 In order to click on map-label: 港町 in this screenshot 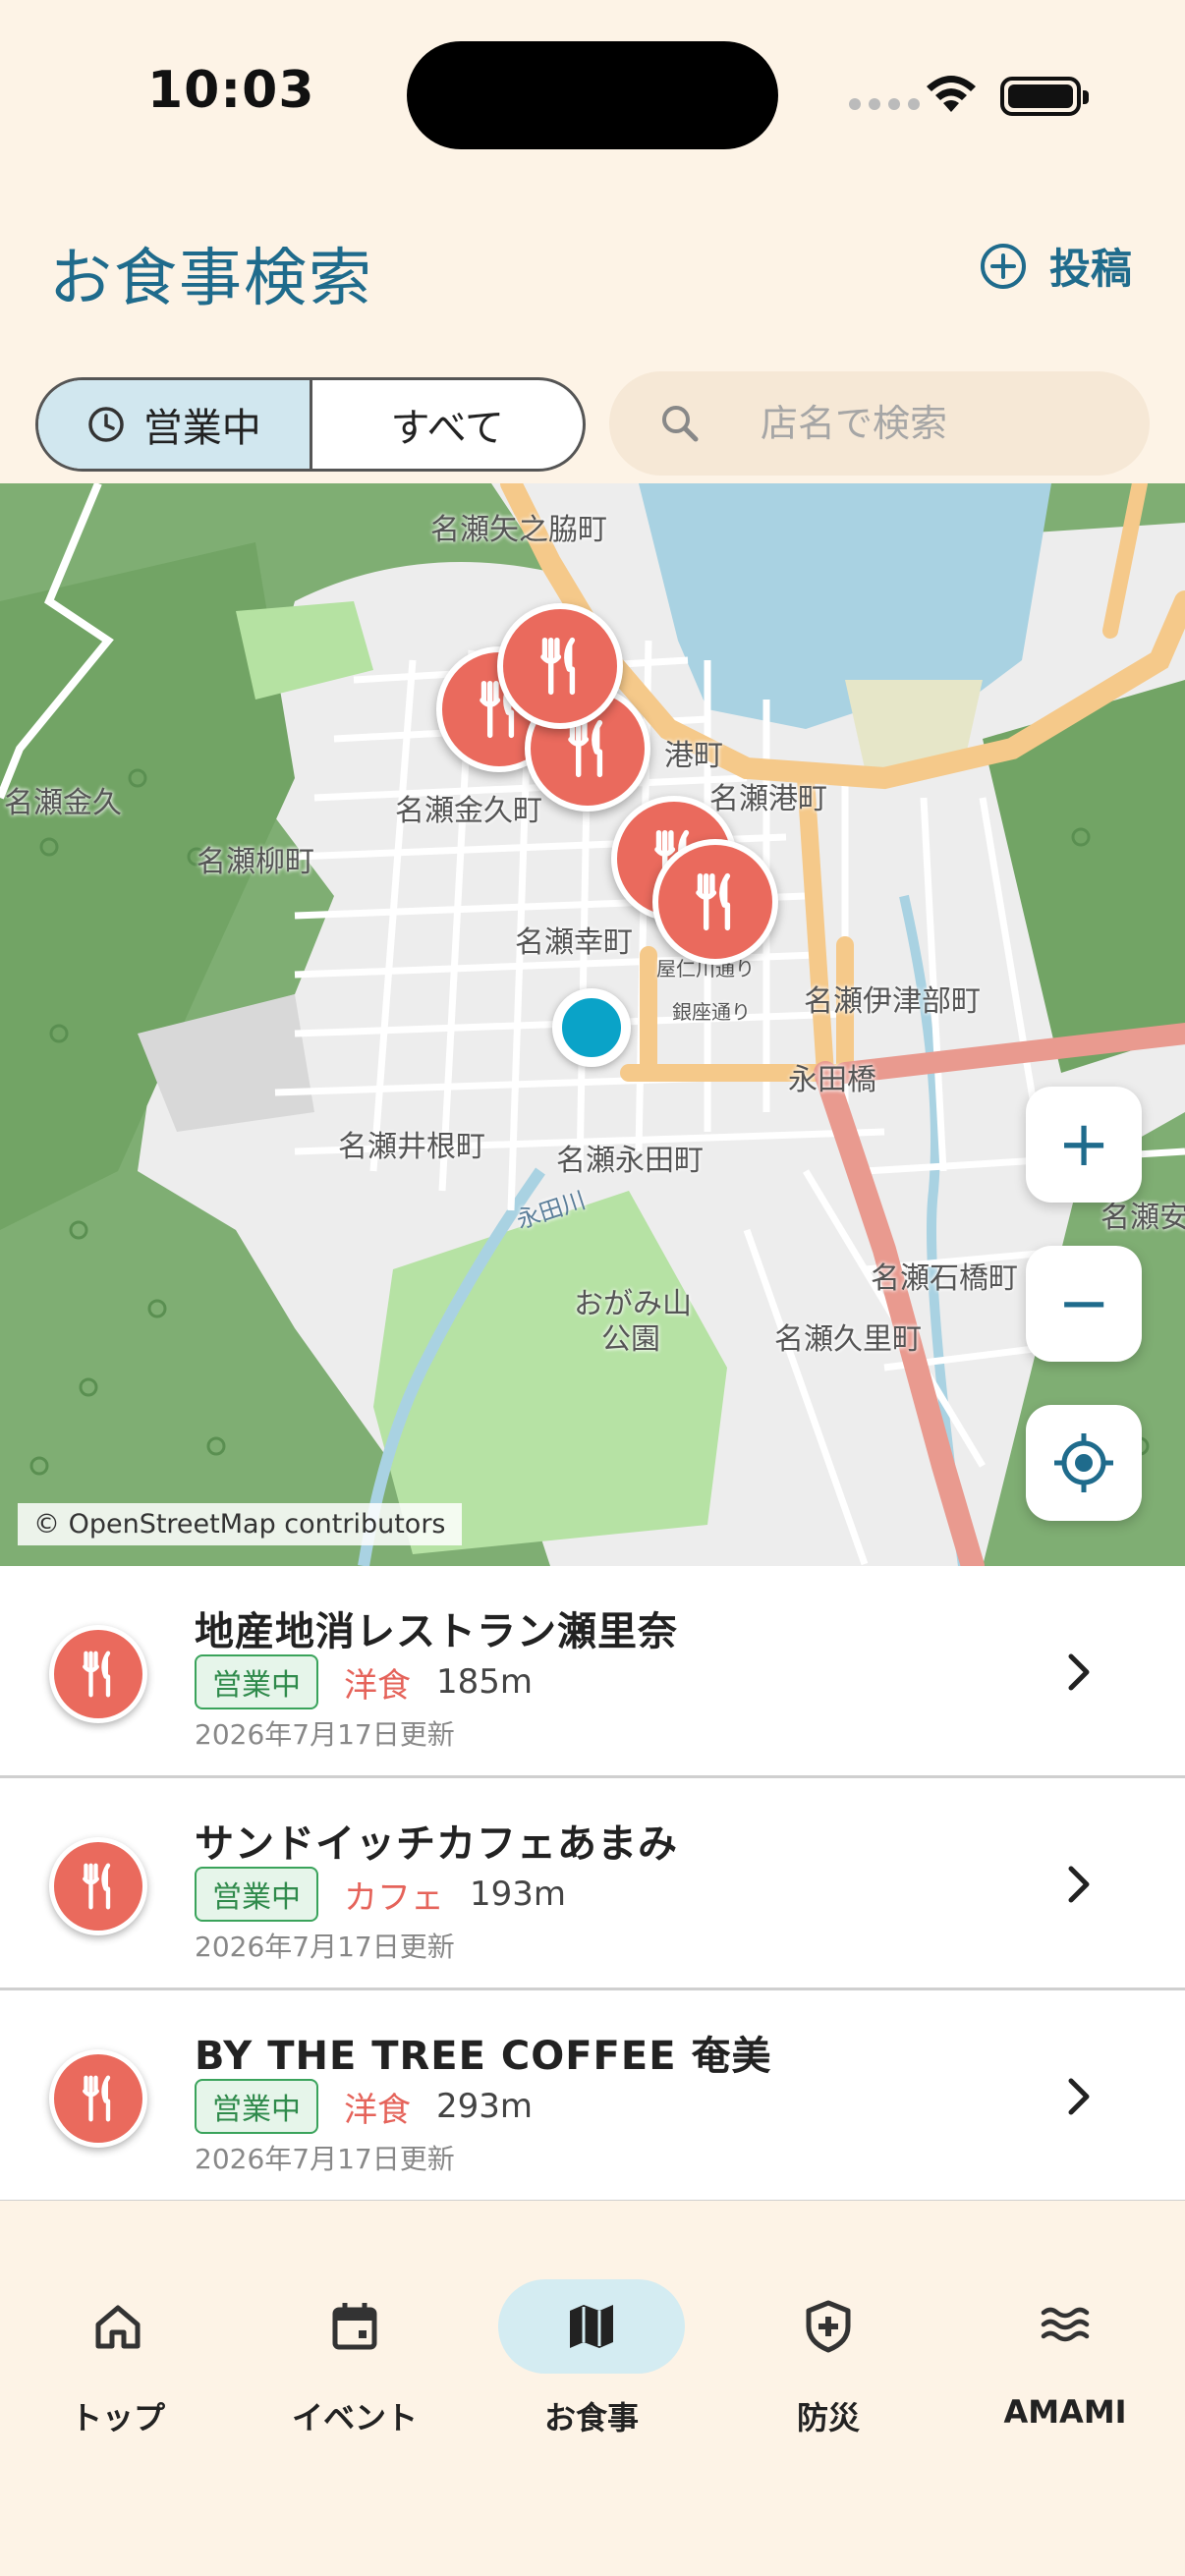, I will do `click(693, 756)`.